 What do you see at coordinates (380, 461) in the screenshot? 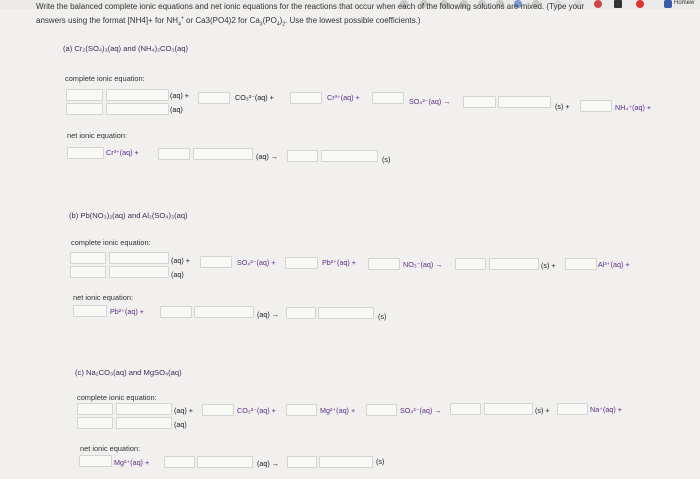
I see `part-c-net-s: (s)` at bounding box center [380, 461].